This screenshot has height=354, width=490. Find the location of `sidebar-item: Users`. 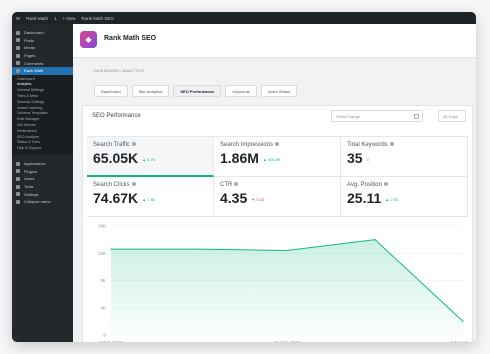

sidebar-item: Users is located at coordinates (42, 179).